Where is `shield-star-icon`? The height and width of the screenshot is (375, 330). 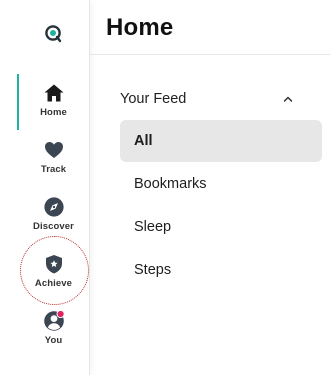
shield-star-icon is located at coordinates (53, 264).